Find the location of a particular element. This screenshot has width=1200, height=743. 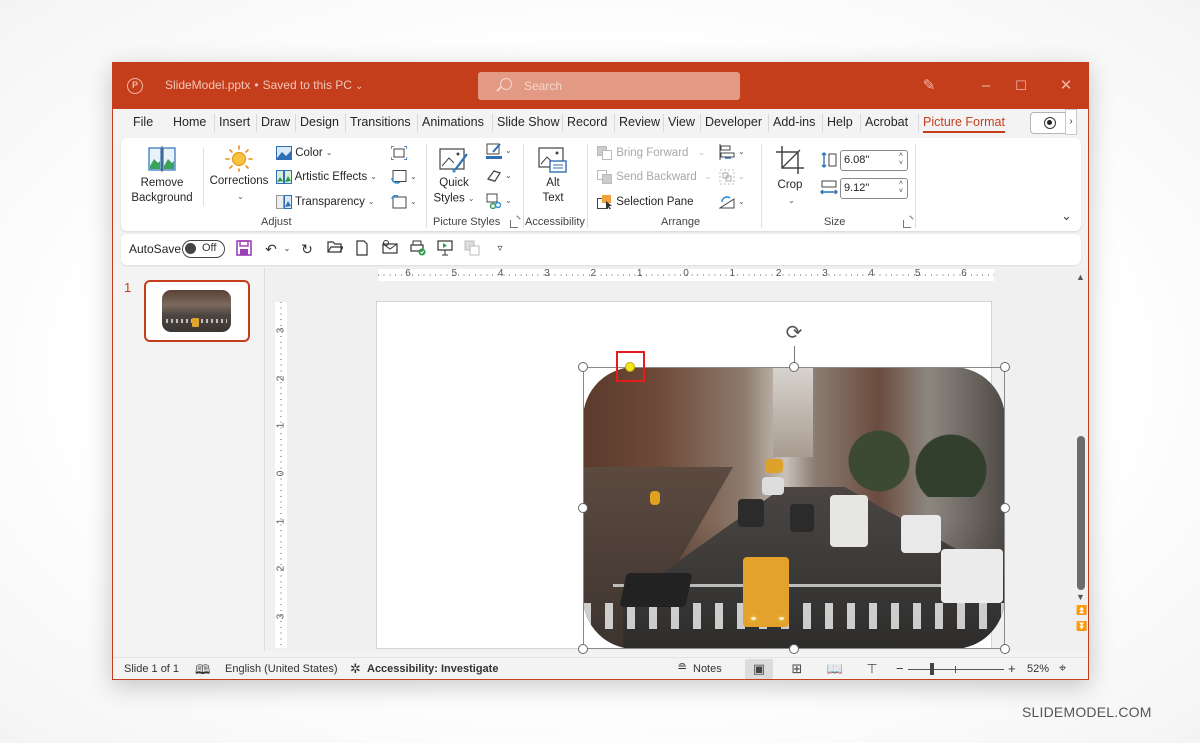

slide-show-icon: ⊤ is located at coordinates (872, 669).